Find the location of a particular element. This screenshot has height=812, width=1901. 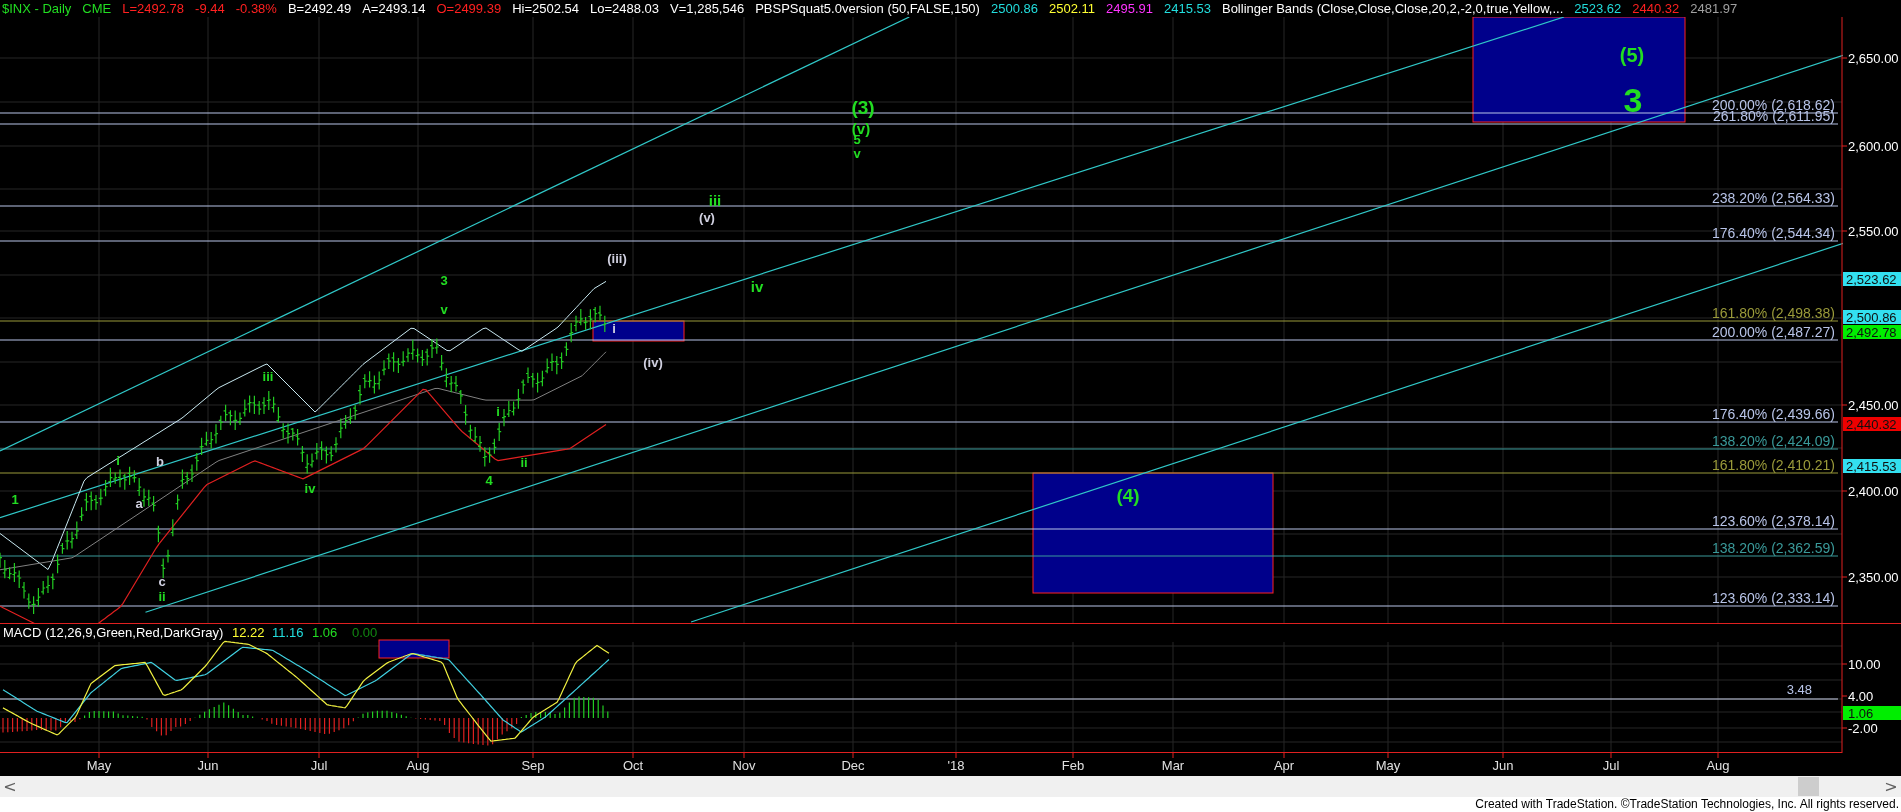

copyright-text: Created with TradeStation. ©TradeStation Technologies, Inc. All rights reserved. is located at coordinates (1687, 804).